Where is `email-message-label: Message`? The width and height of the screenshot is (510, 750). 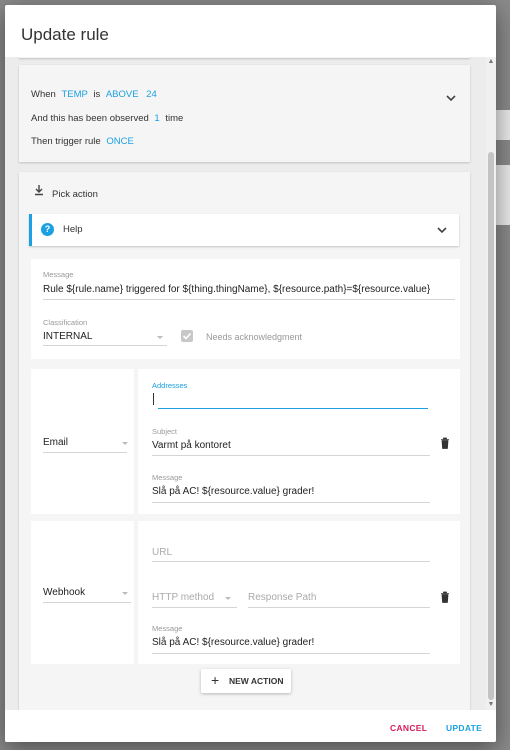 email-message-label: Message is located at coordinates (167, 477).